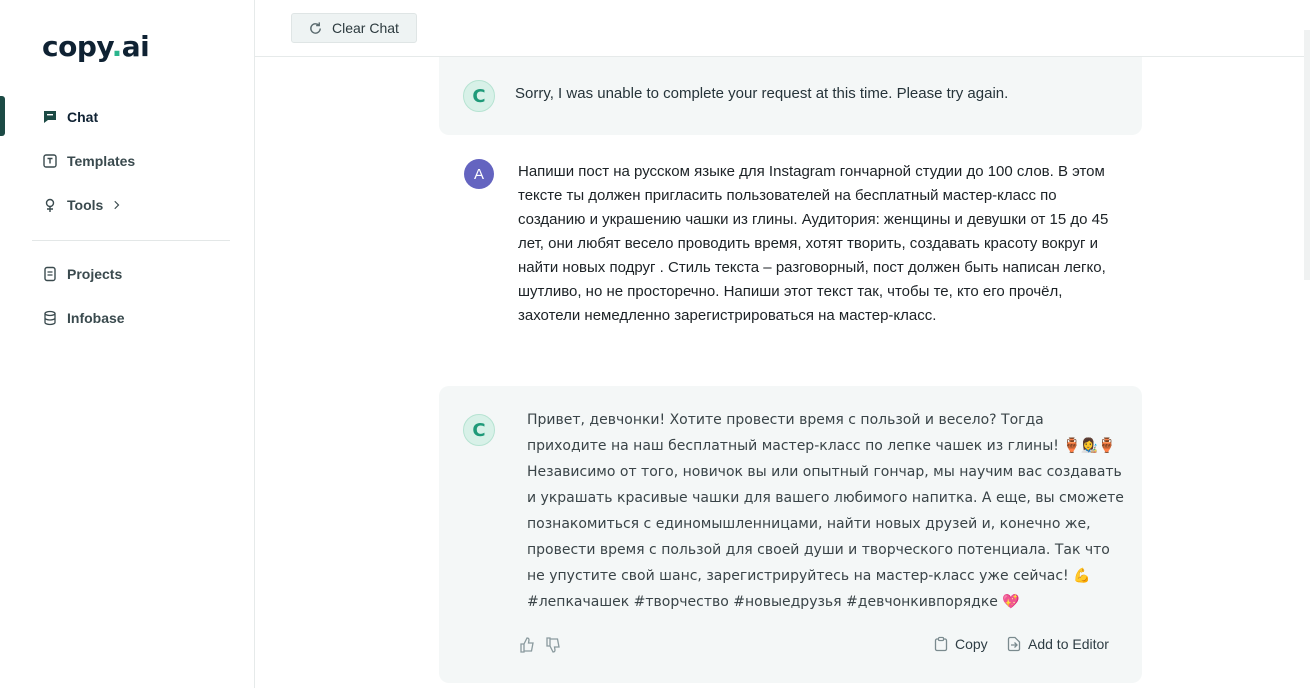 The height and width of the screenshot is (688, 1310). Describe the element at coordinates (96, 46) in the screenshot. I see `logo: copy.ai` at that location.